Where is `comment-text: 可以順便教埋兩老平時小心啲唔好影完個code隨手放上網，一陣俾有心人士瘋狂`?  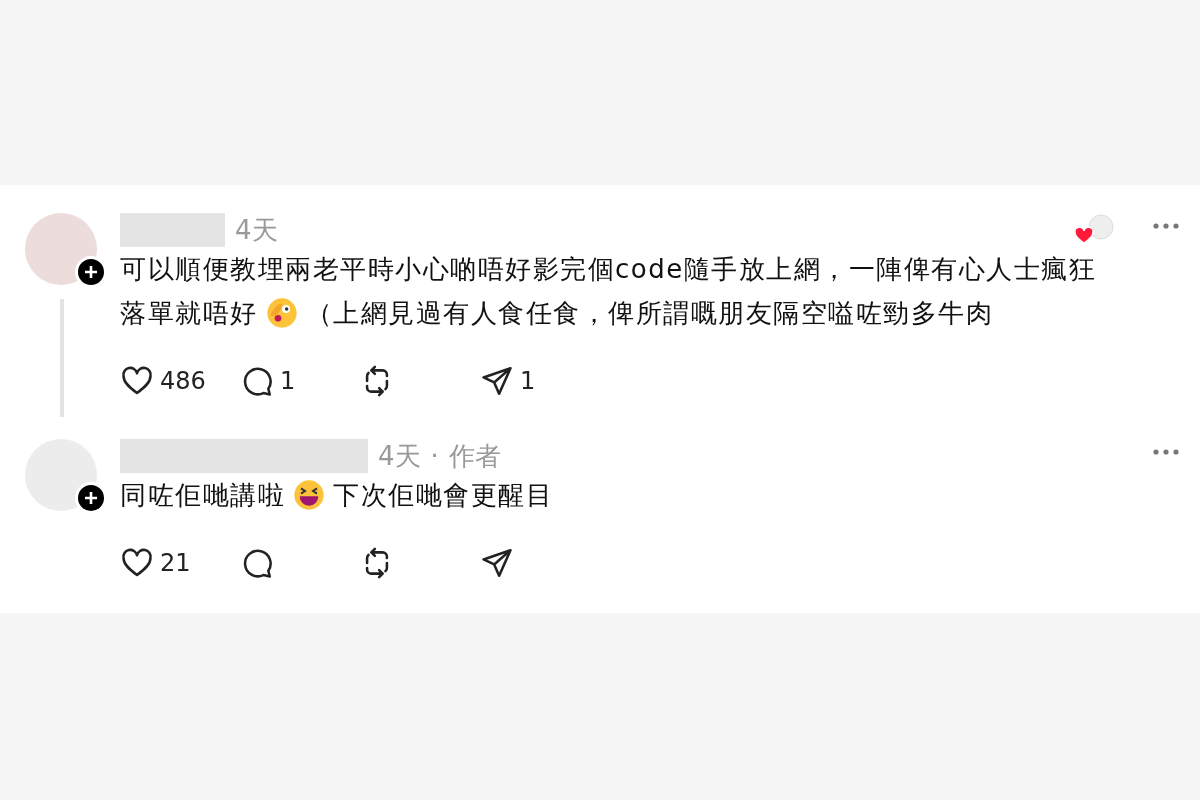
comment-text: 可以順便教埋兩老平時小心啲唔好影完個code隨手放上網，一陣俾有心人士瘋狂 is located at coordinates (608, 269).